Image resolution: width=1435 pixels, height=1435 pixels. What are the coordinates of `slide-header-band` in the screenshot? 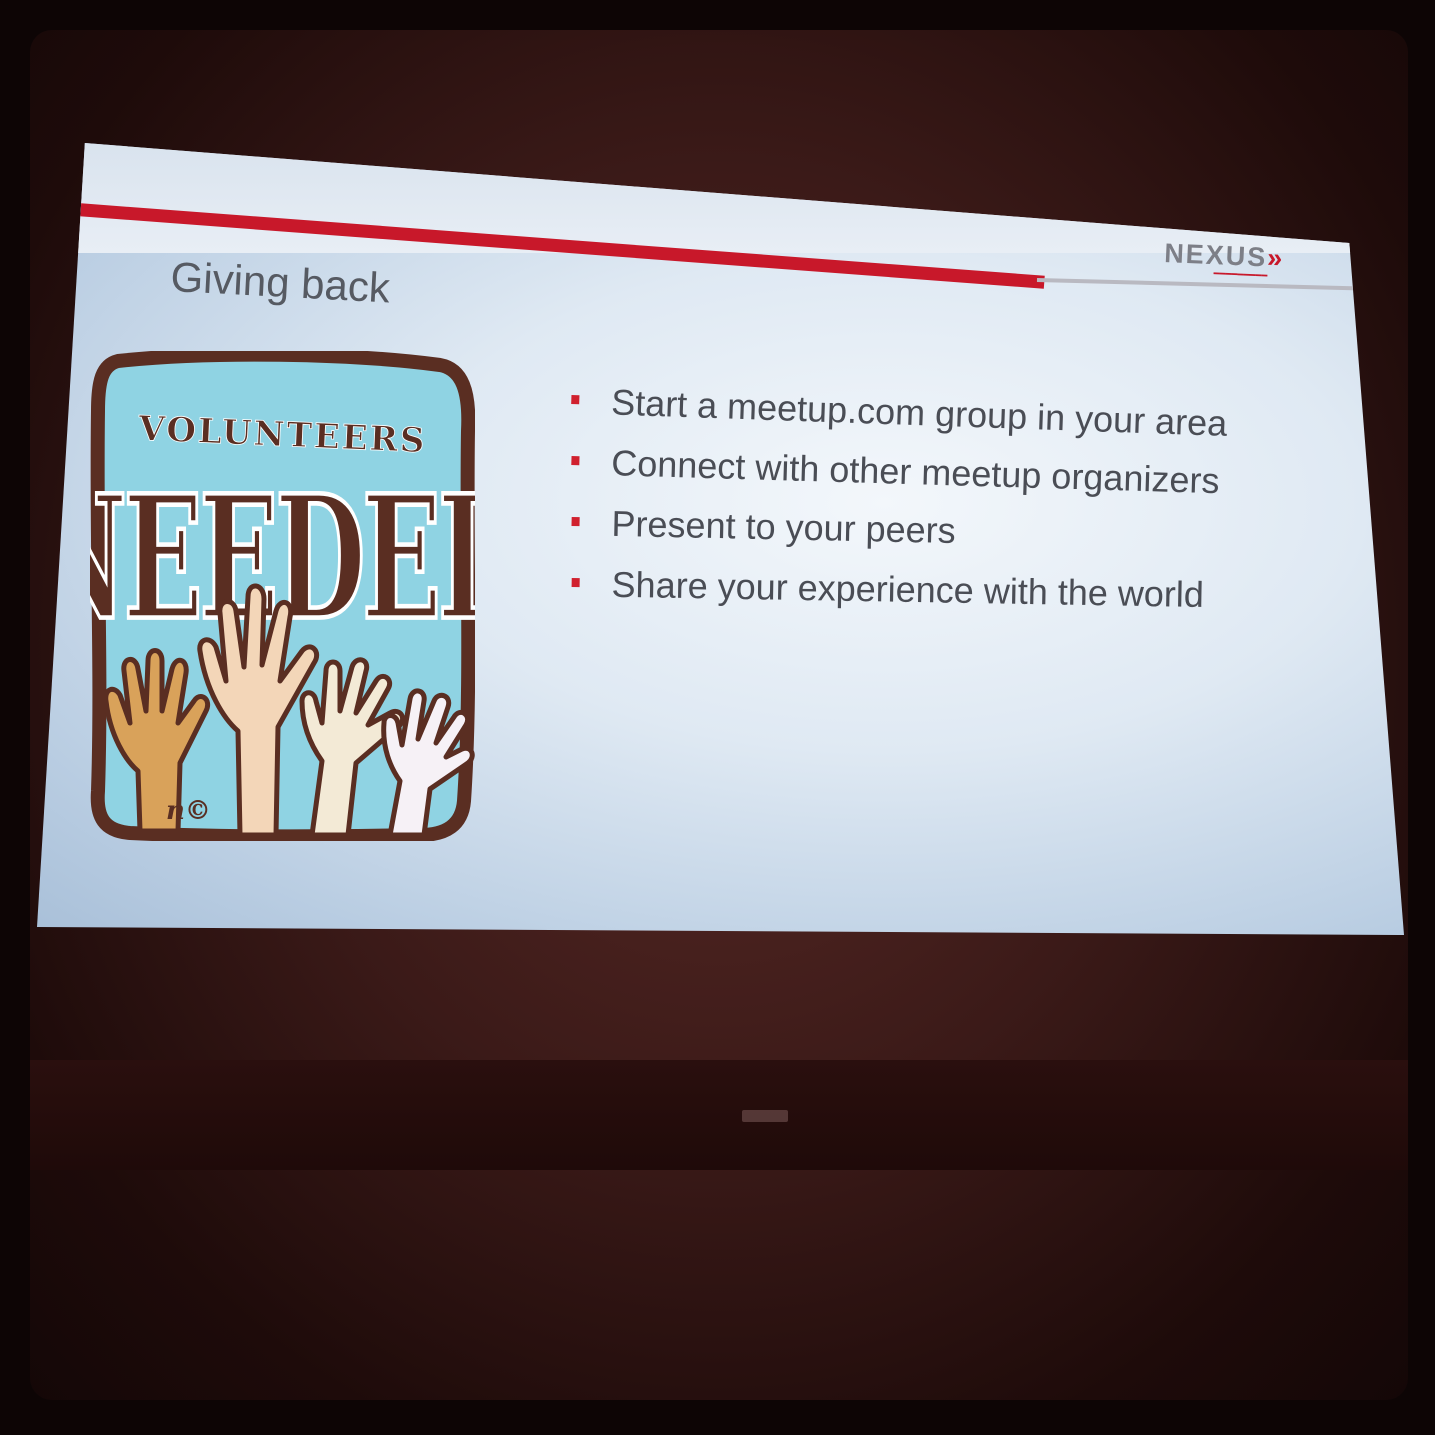 It's located at (720, 198).